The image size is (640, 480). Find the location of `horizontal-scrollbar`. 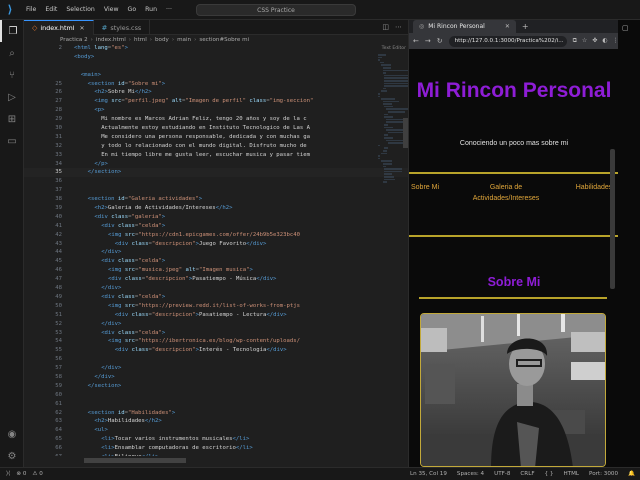

horizontal-scrollbar is located at coordinates (135, 460).